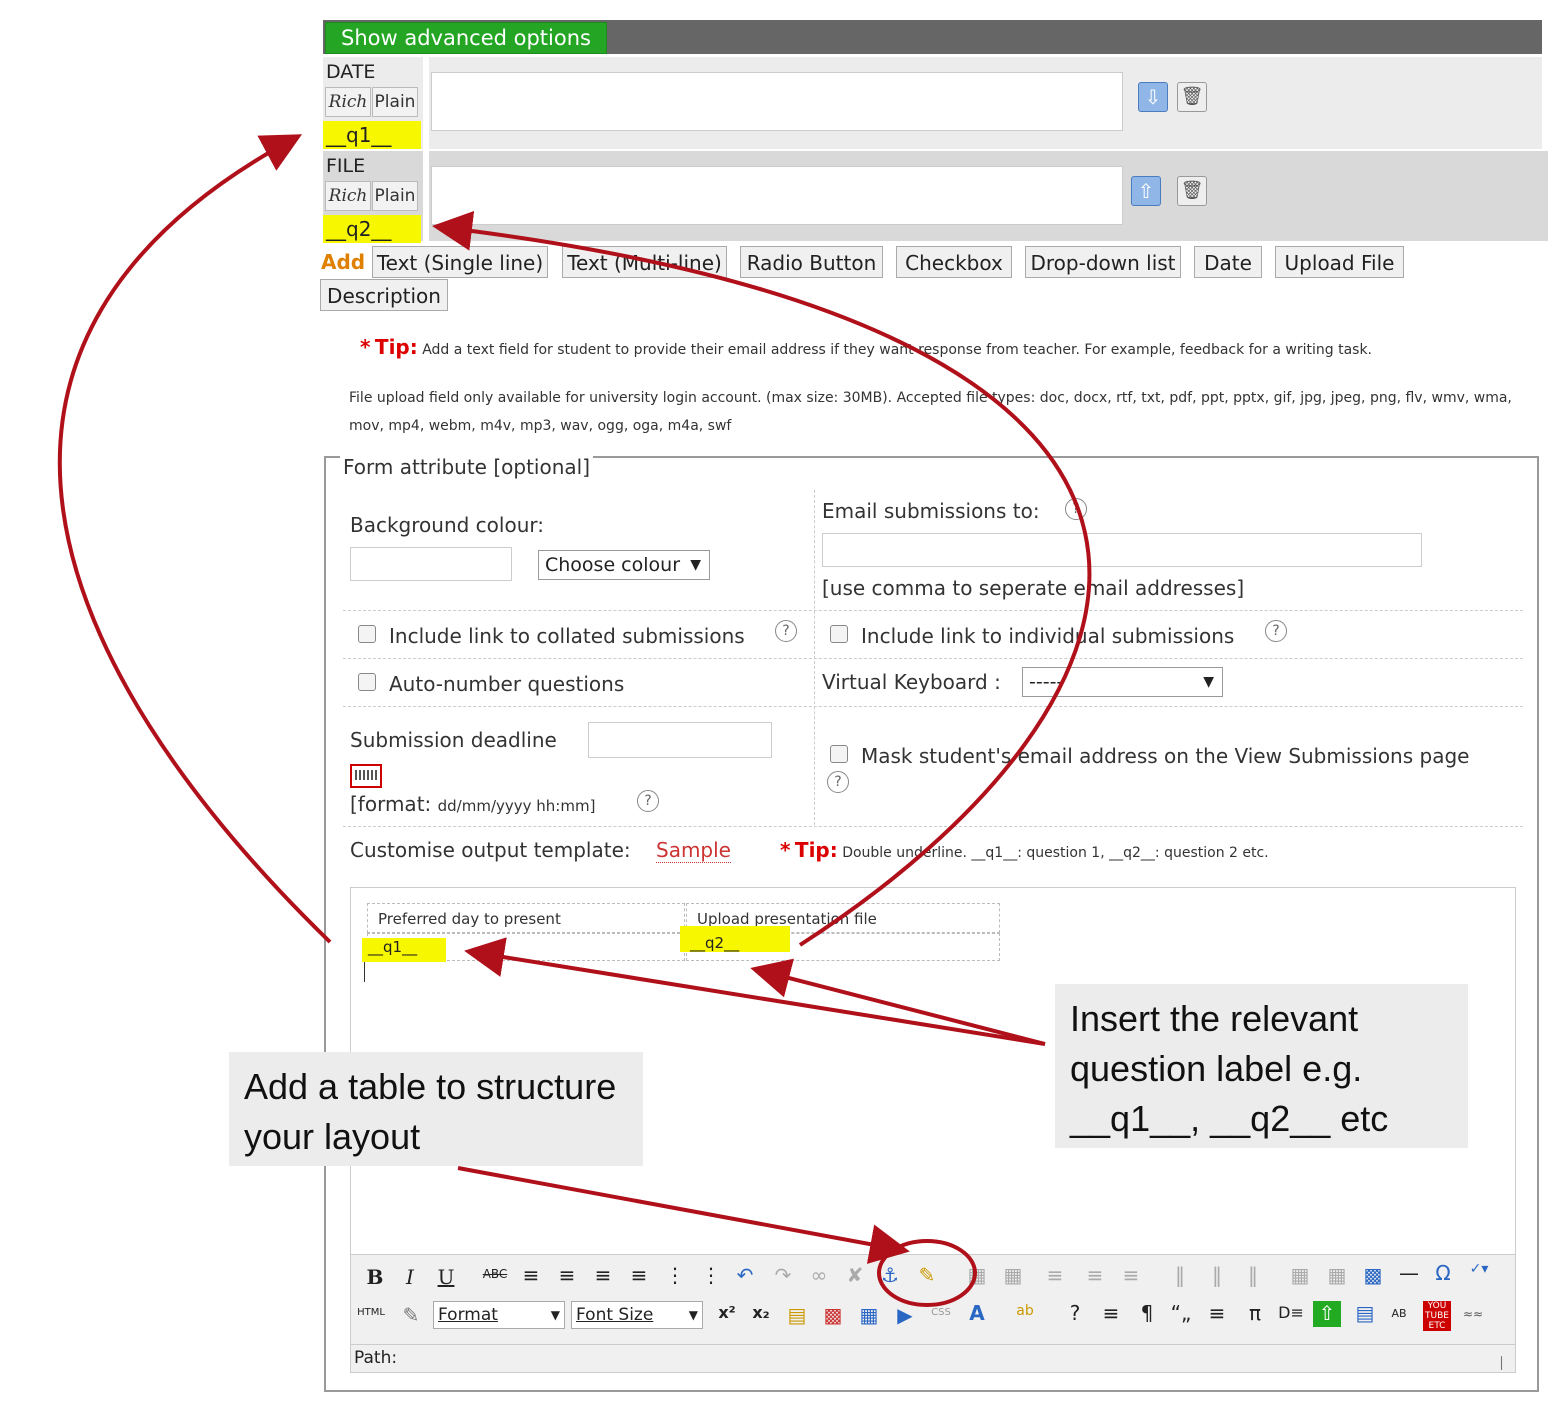 This screenshot has width=1552, height=1403. Describe the element at coordinates (855, 1275) in the screenshot. I see `unlink-icon: ✘` at that location.